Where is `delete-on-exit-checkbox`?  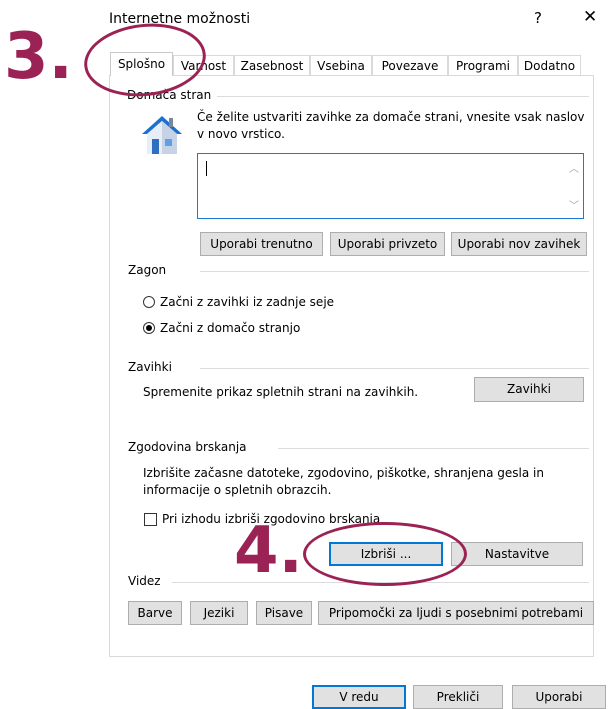 delete-on-exit-checkbox is located at coordinates (150, 519).